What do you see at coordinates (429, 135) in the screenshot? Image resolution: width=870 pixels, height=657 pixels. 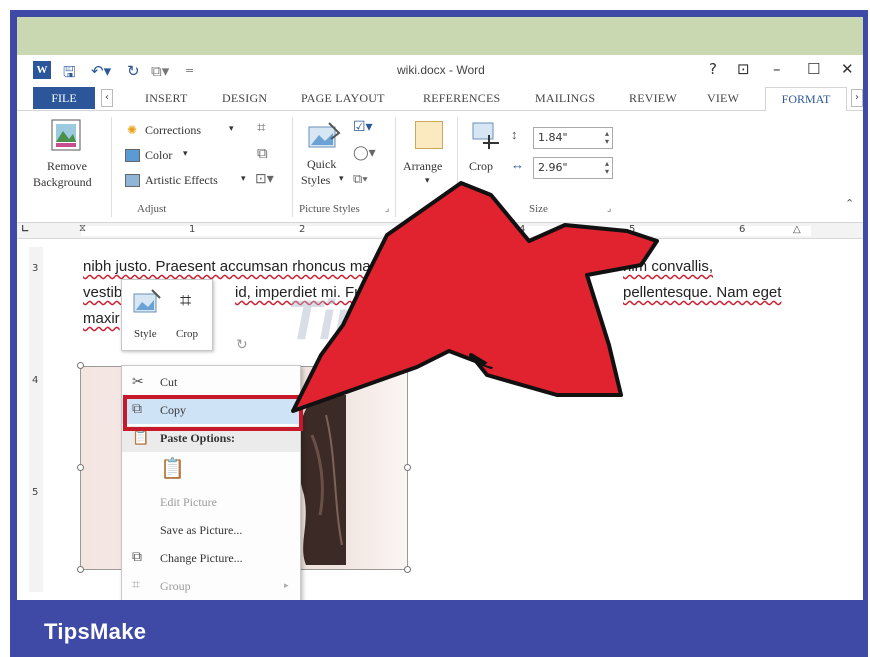 I see `arrange-icon` at bounding box center [429, 135].